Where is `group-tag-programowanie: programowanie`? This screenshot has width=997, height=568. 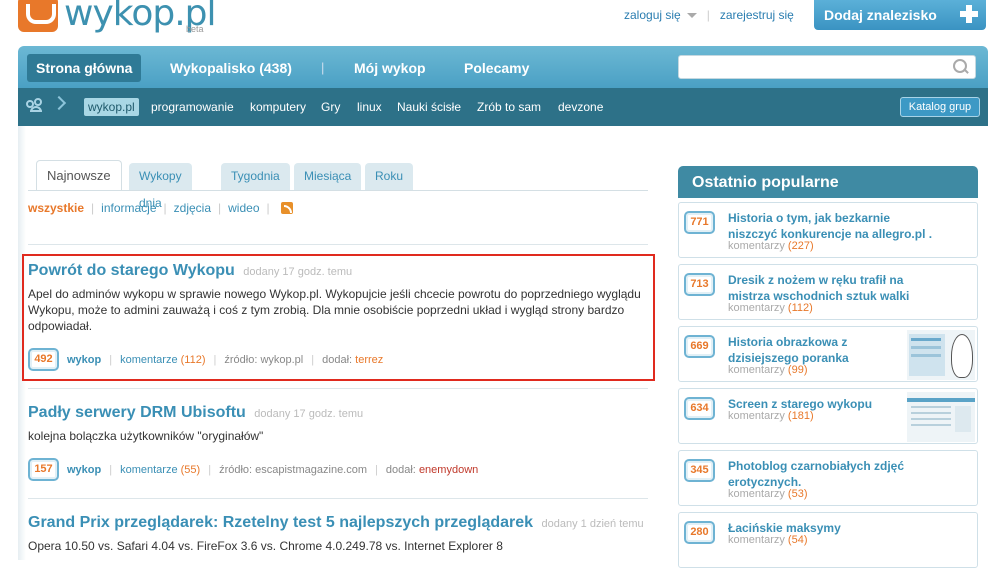 group-tag-programowanie: programowanie is located at coordinates (192, 107).